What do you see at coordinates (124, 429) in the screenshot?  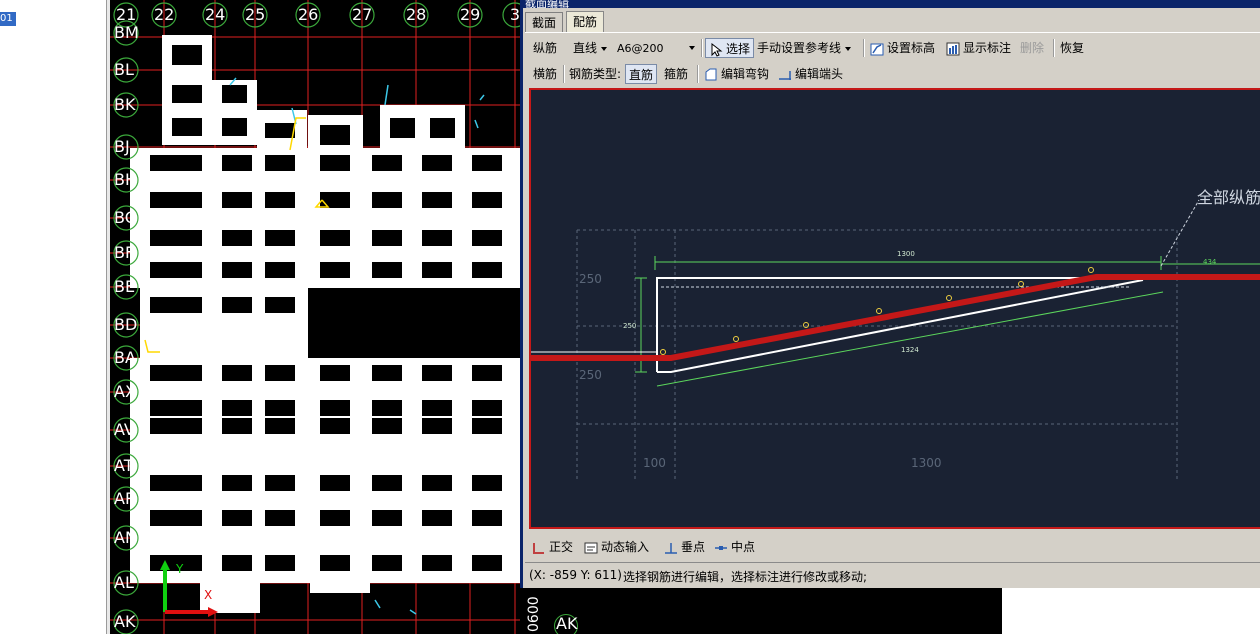 I see `row-label: AV` at bounding box center [124, 429].